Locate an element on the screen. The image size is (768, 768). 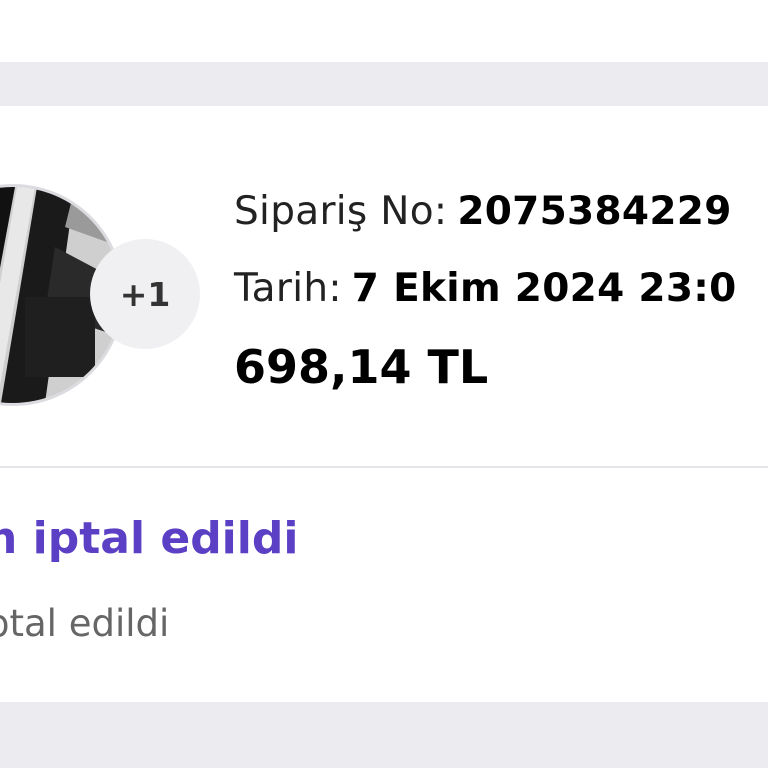
order-date-label: Tarih: is located at coordinates (288, 288).